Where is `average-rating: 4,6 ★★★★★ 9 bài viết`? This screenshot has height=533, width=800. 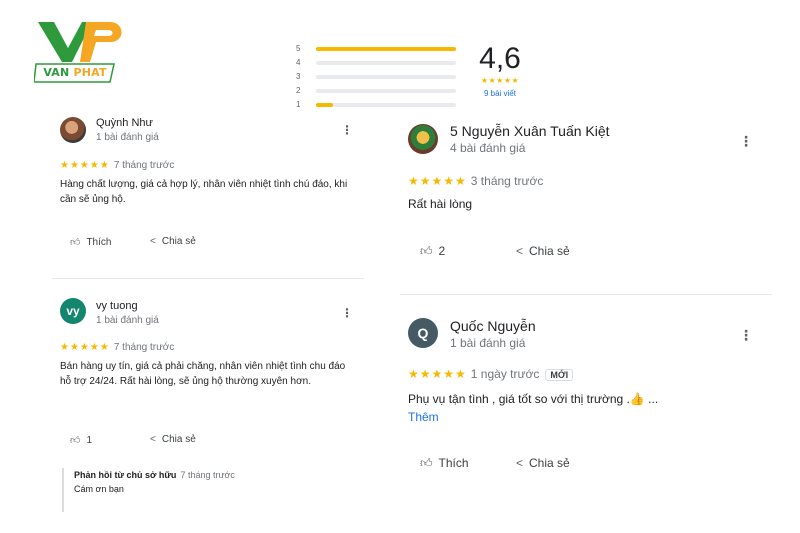
average-rating: 4,6 ★★★★★ 9 bài viết is located at coordinates (500, 75).